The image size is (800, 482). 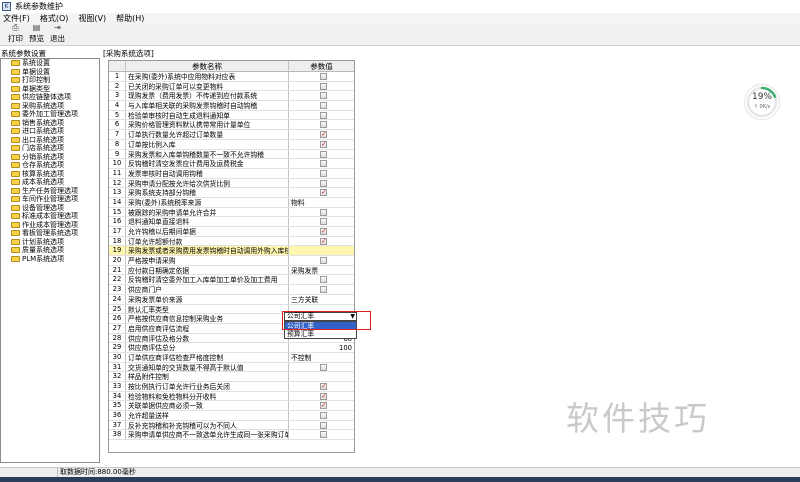 What do you see at coordinates (762, 102) in the screenshot?
I see `progress-widget: 19% ↑ 0K/s` at bounding box center [762, 102].